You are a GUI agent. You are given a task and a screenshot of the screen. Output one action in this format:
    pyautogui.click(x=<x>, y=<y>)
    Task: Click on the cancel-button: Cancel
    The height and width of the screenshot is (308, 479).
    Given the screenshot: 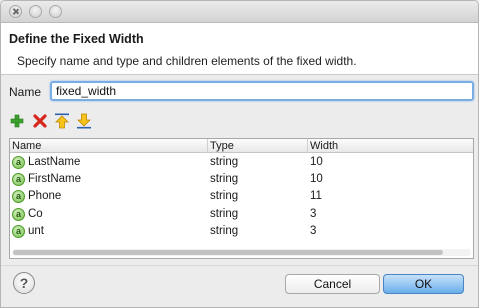 What is the action you would take?
    pyautogui.click(x=332, y=284)
    